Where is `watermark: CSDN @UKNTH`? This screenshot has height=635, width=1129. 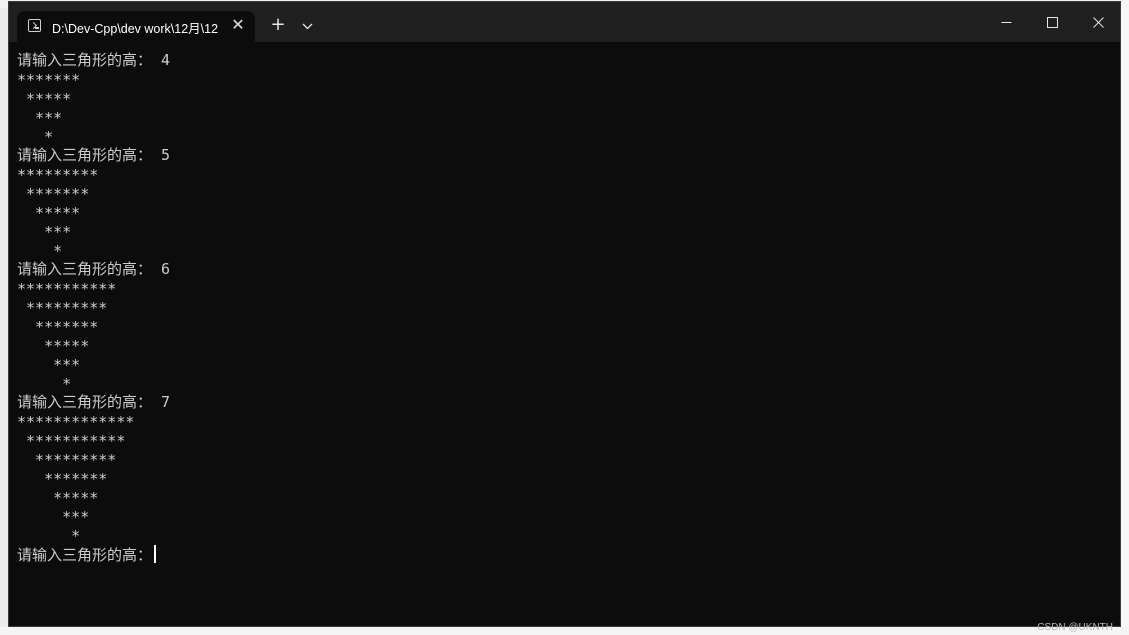
watermark: CSDN @UKNTH is located at coordinates (1075, 627).